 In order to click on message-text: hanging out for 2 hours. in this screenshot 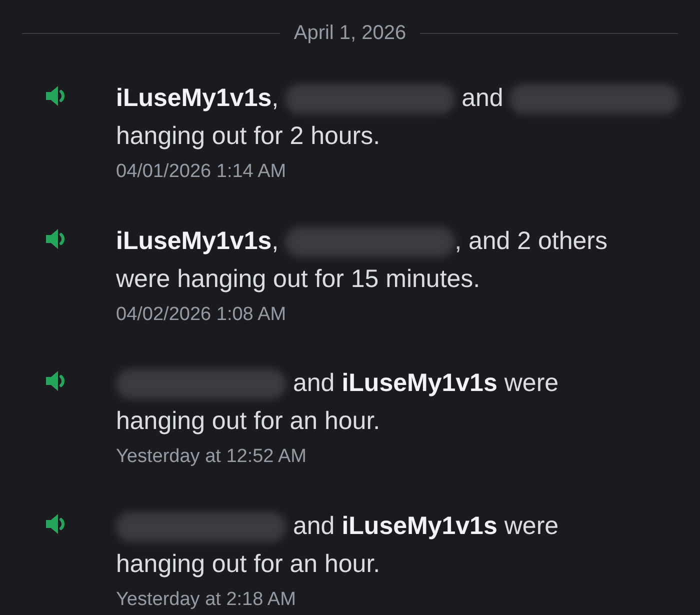, I will do `click(248, 136)`.